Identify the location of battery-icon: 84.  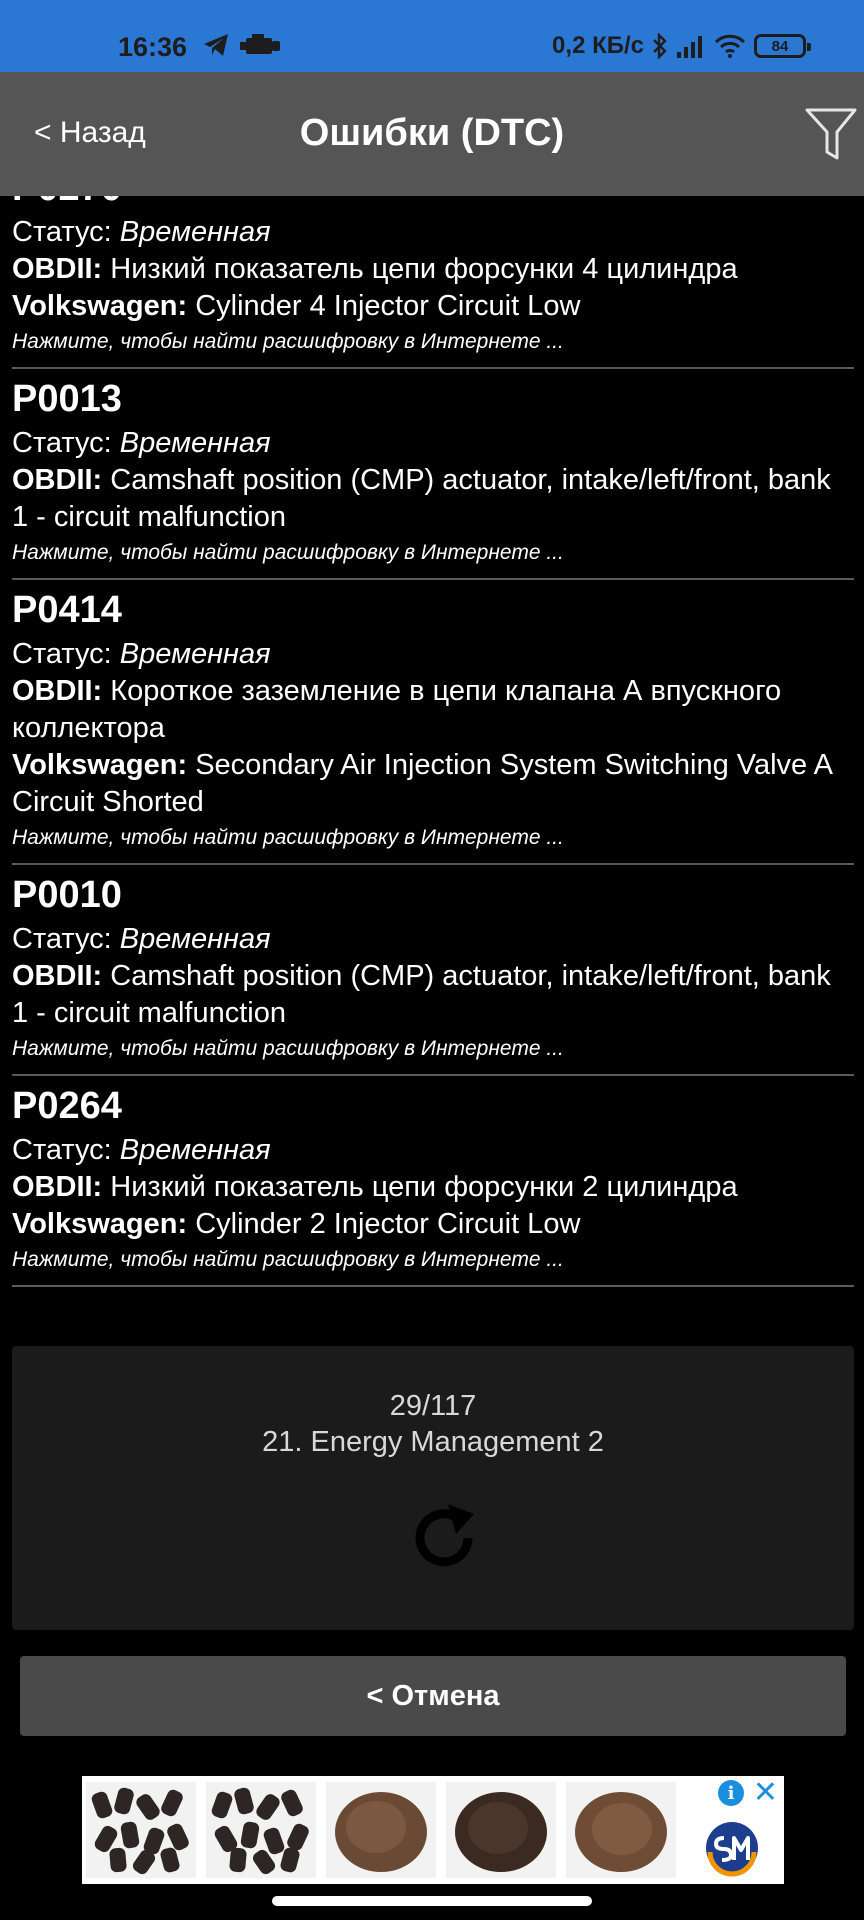
(782, 46).